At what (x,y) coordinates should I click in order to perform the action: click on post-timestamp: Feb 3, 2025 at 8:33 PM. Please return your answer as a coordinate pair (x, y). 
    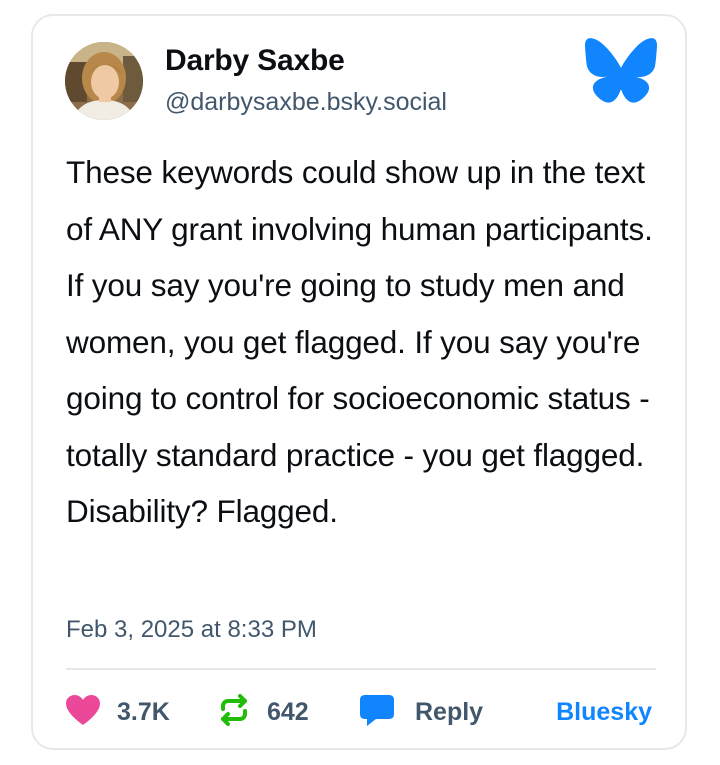
    Looking at the image, I should click on (191, 630).